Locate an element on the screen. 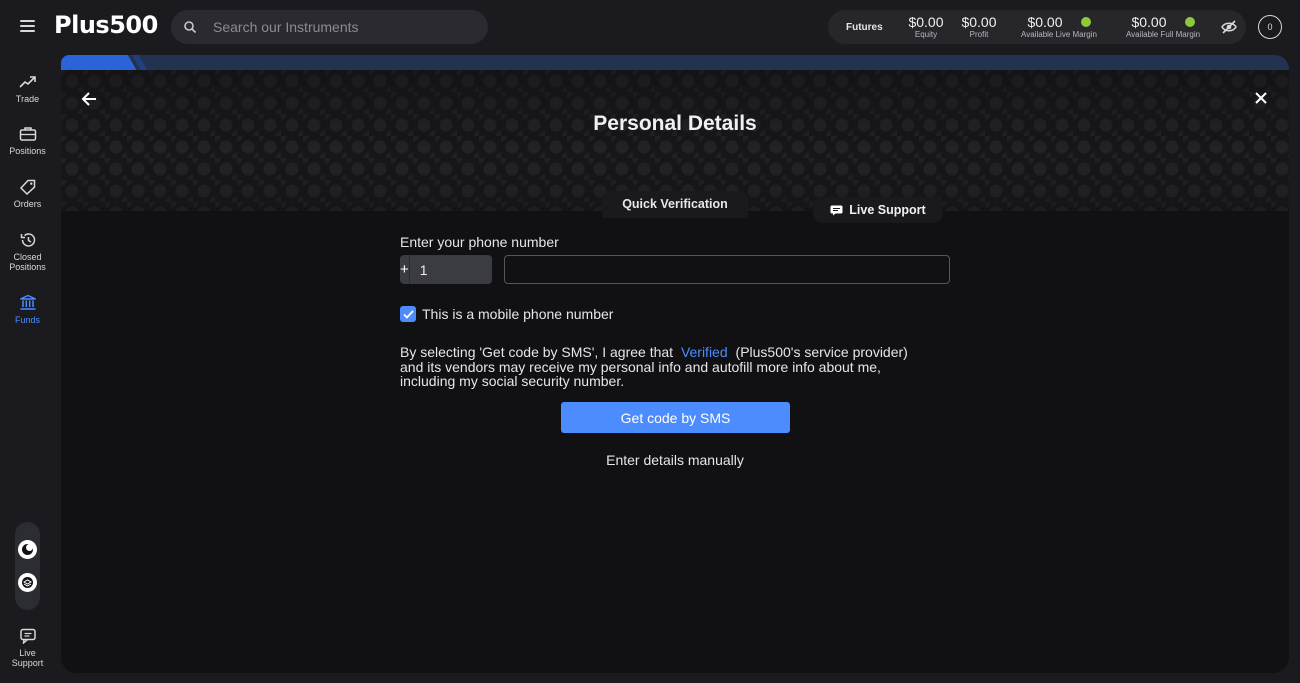 The image size is (1300, 683). moon-icon is located at coordinates (27, 549).